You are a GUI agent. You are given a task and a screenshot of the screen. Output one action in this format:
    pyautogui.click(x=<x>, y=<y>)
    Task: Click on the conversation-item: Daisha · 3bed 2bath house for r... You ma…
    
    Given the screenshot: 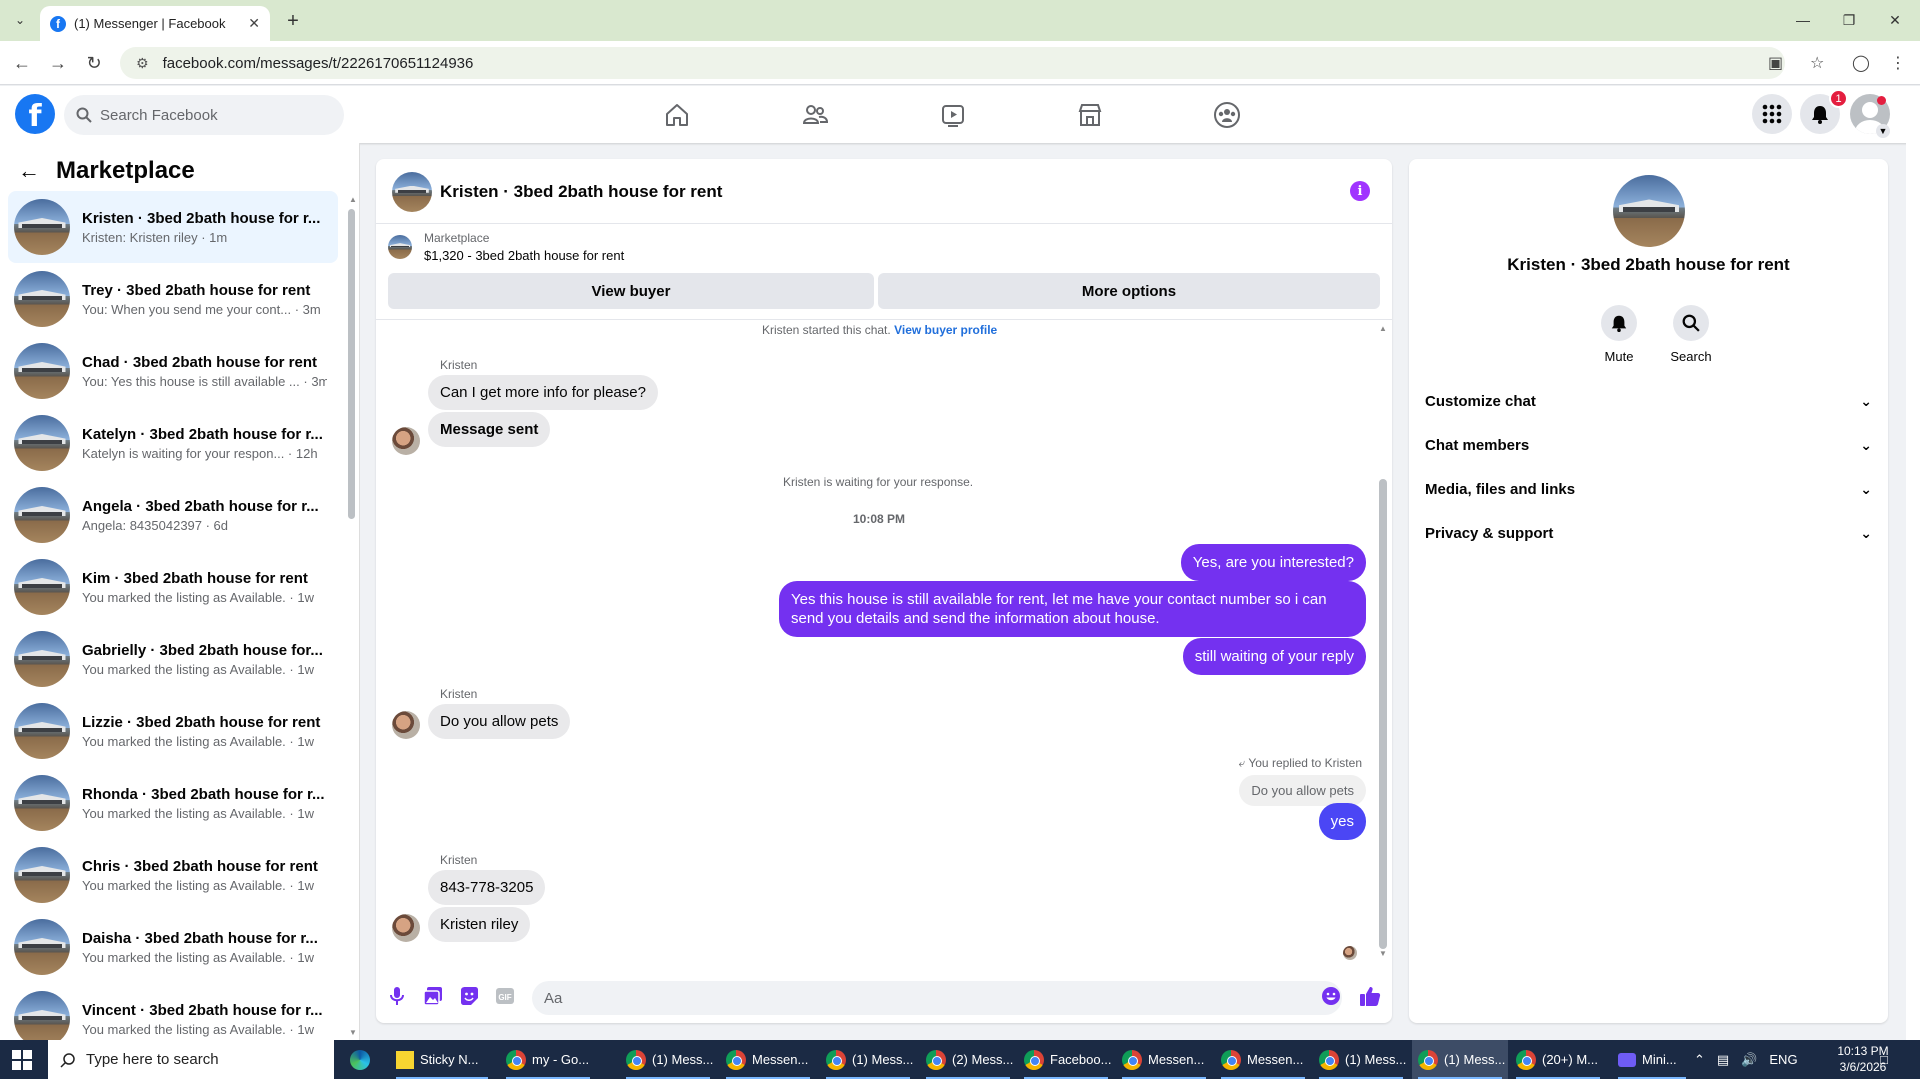 What is the action you would take?
    pyautogui.click(x=173, y=947)
    